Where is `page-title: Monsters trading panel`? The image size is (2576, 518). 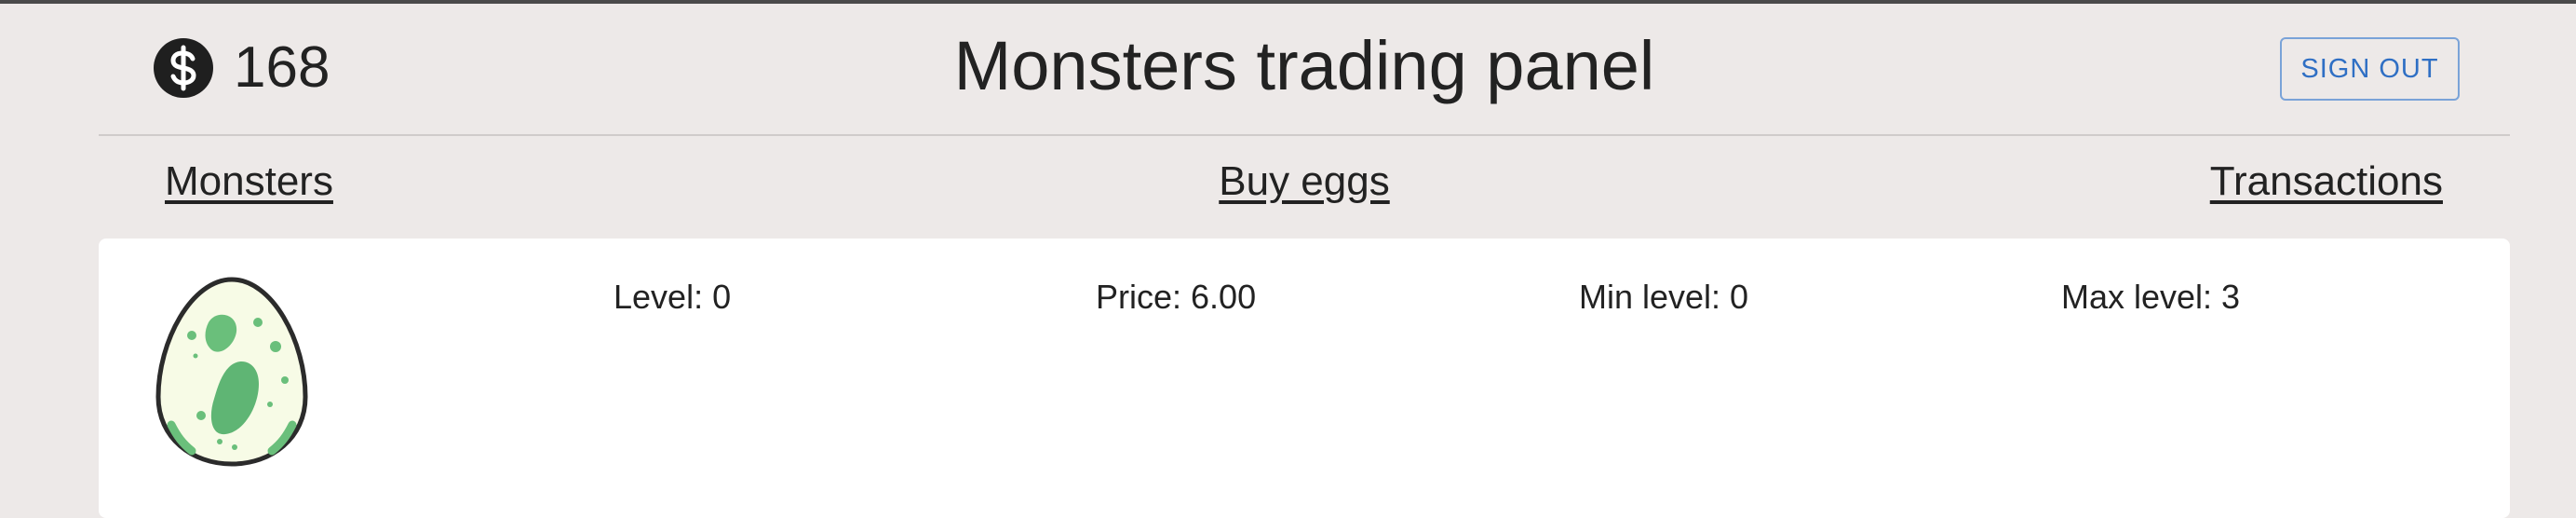
page-title: Monsters trading panel is located at coordinates (1304, 66).